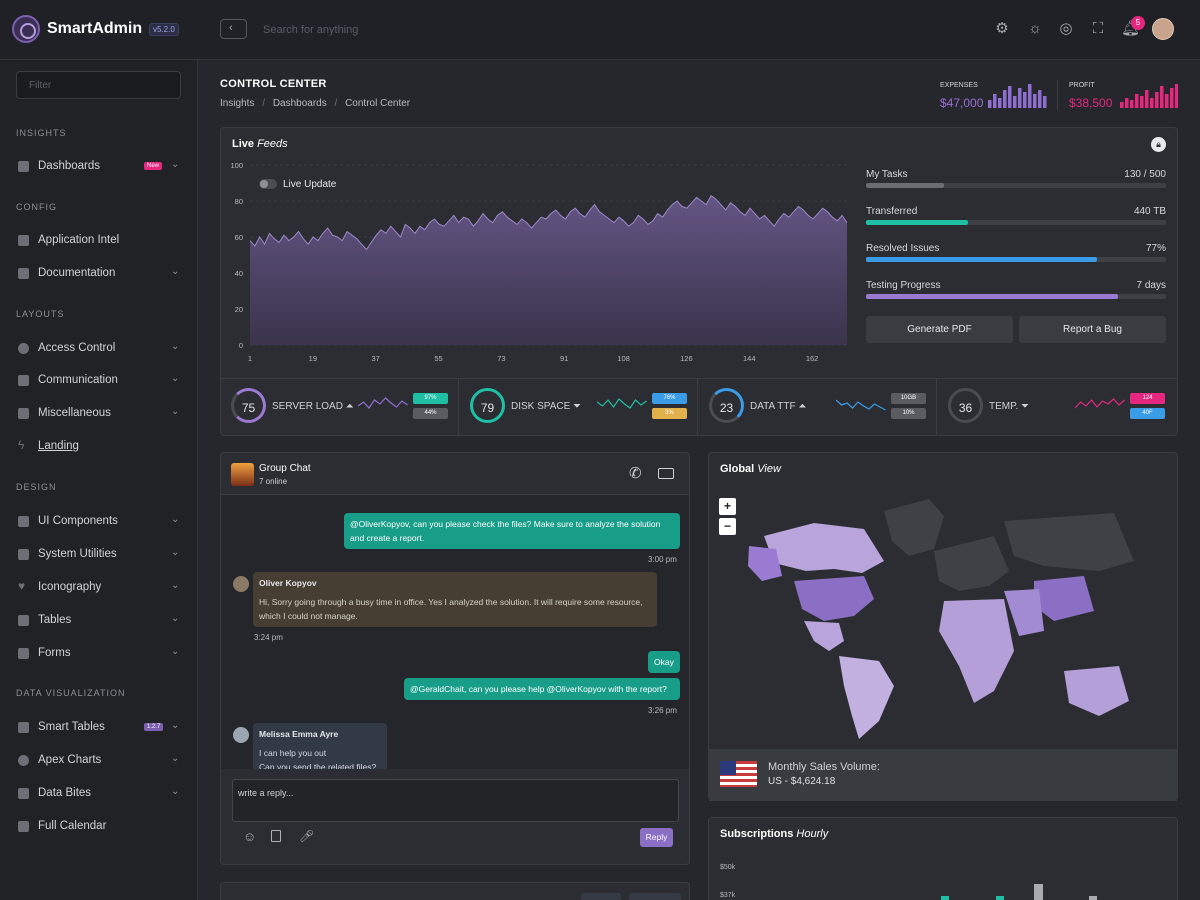  What do you see at coordinates (306, 836) in the screenshot?
I see `microphone-icon: 🎤︎` at bounding box center [306, 836].